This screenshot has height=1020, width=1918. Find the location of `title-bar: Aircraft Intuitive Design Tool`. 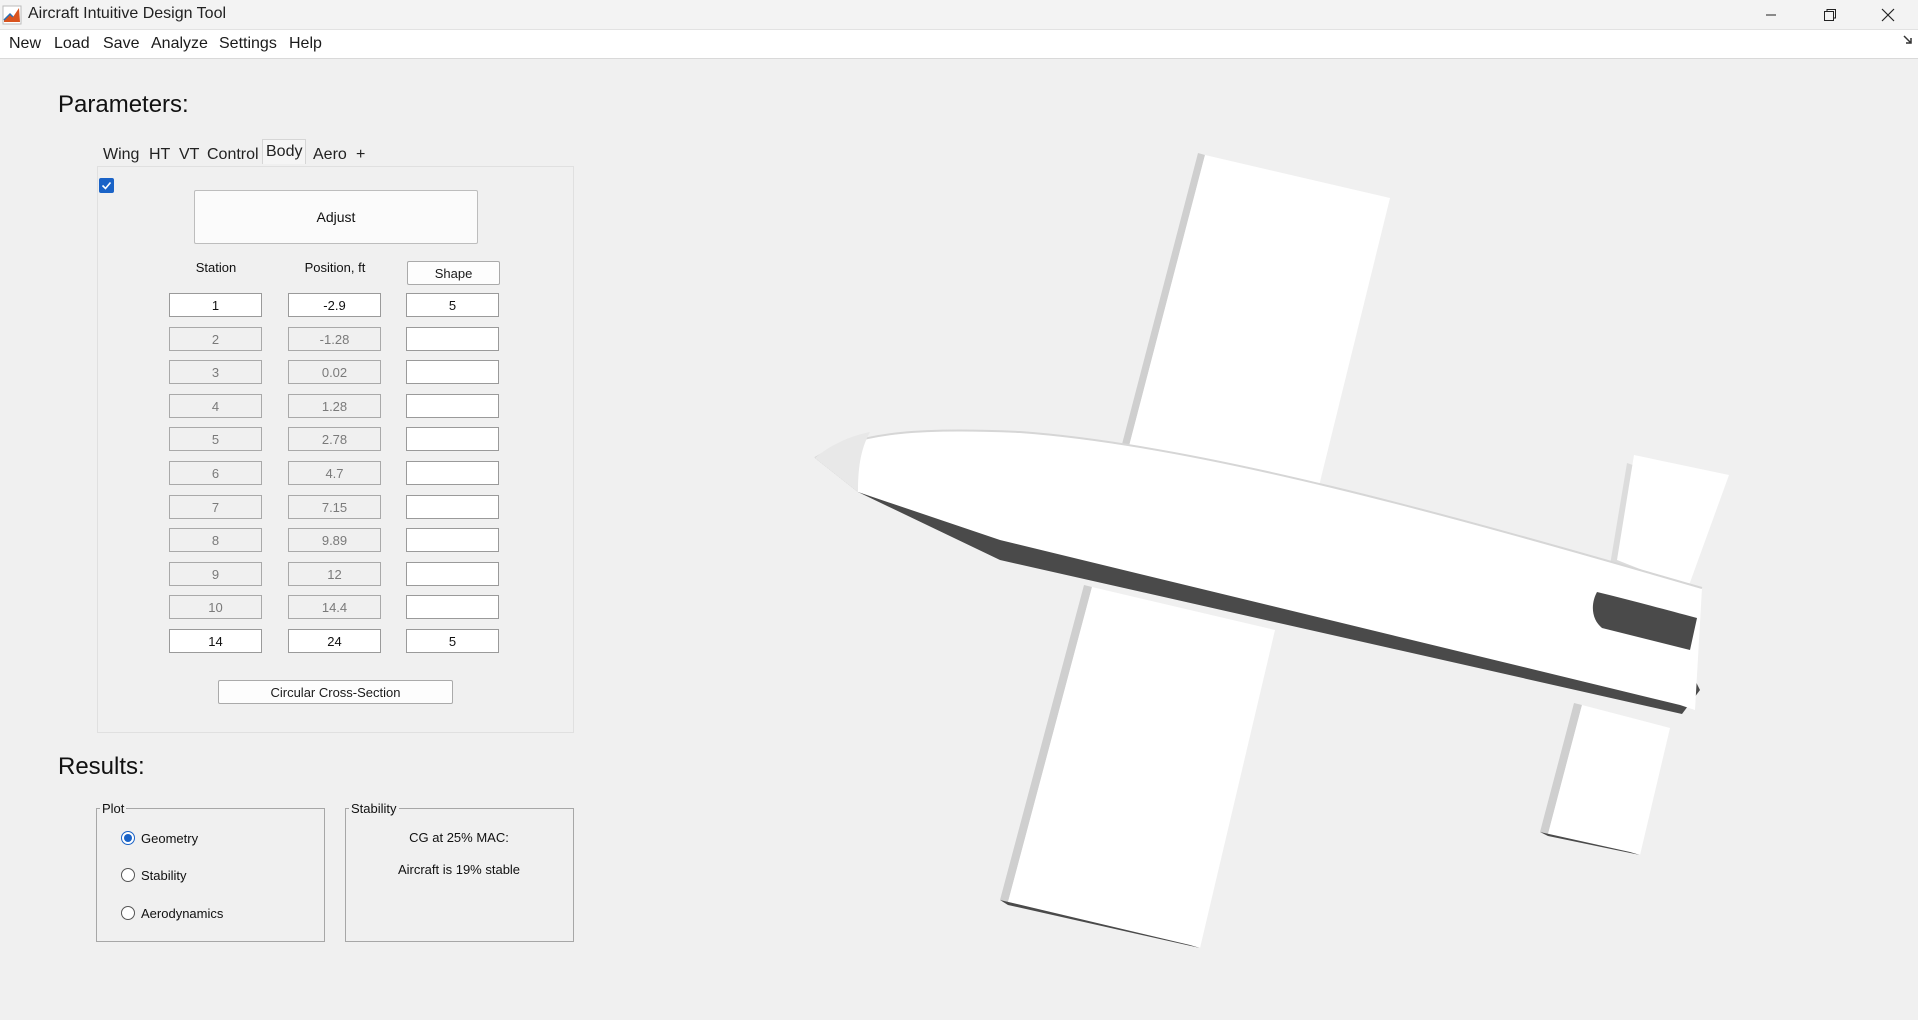

title-bar: Aircraft Intuitive Design Tool is located at coordinates (959, 15).